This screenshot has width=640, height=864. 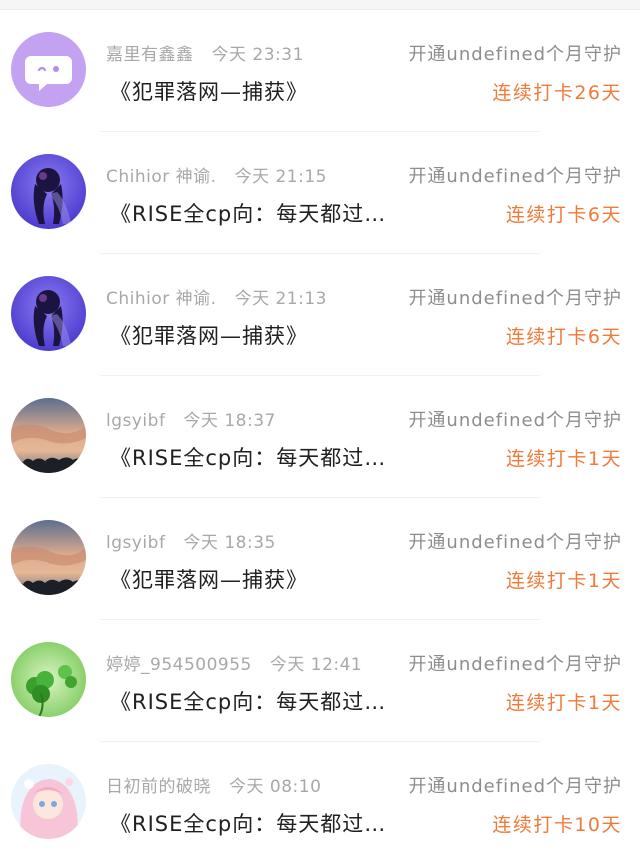 What do you see at coordinates (158, 787) in the screenshot?
I see `username: 日初前的破晓` at bounding box center [158, 787].